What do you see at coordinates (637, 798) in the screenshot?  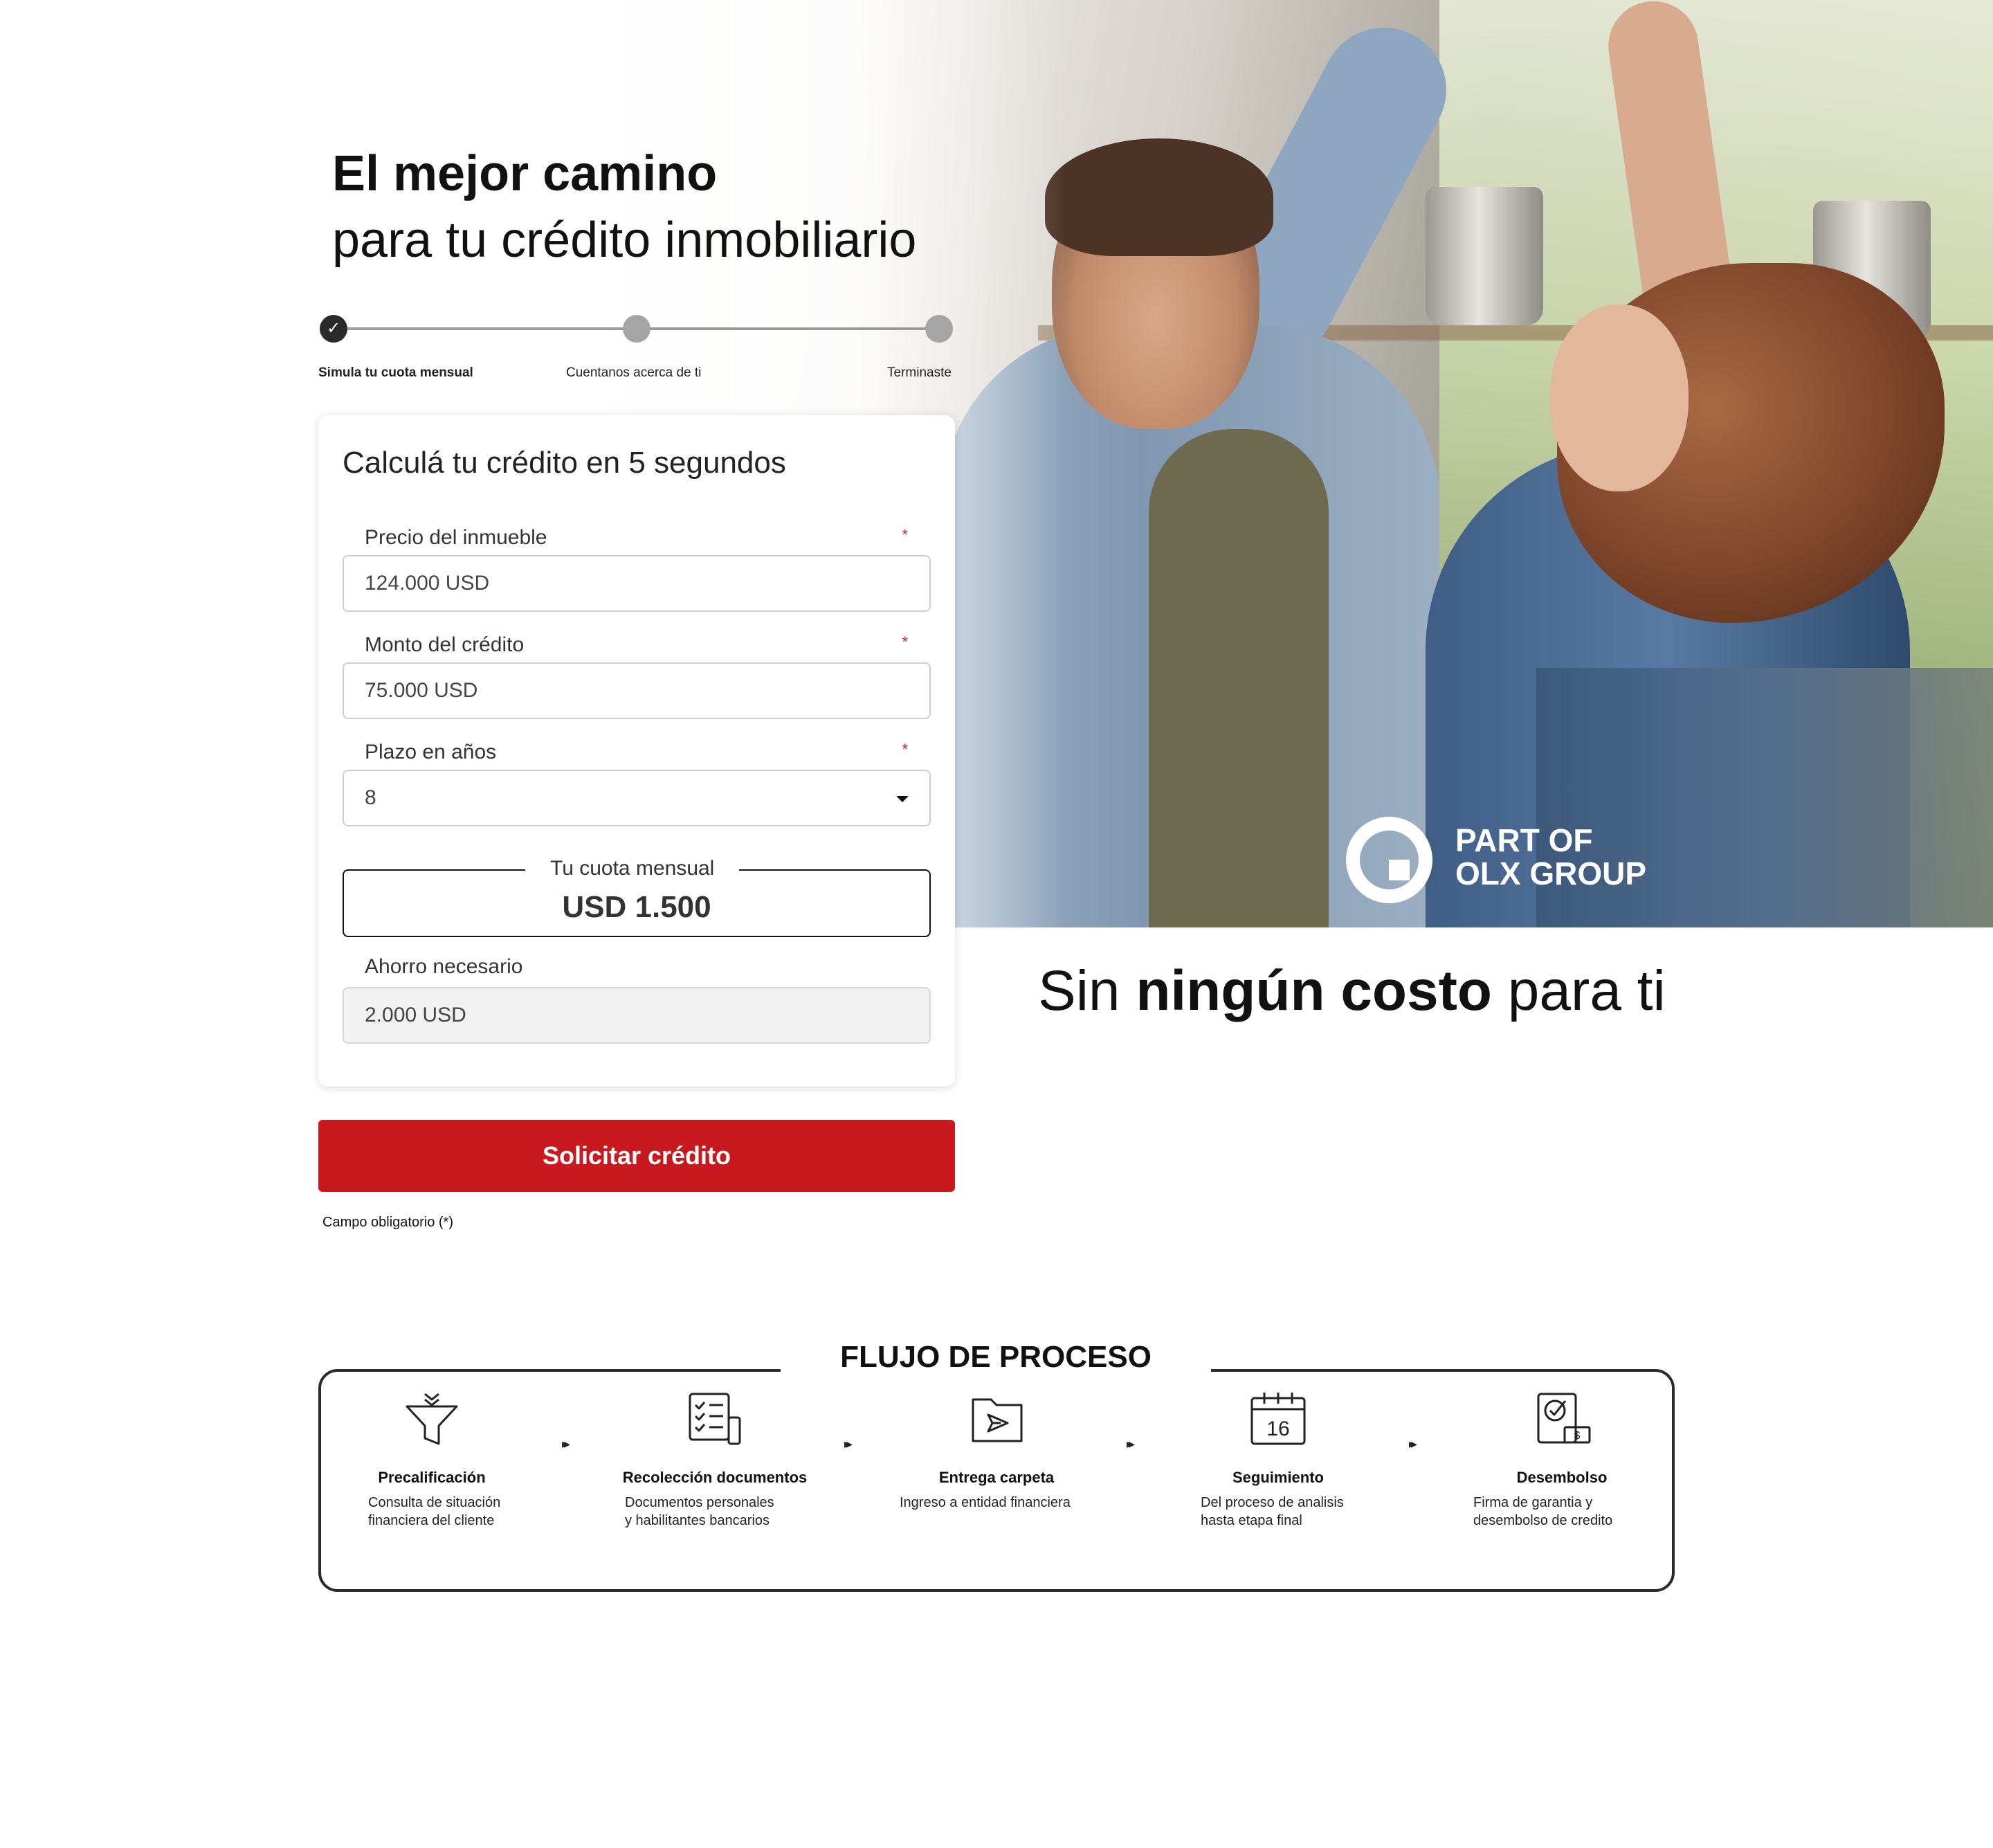 I see `term-select: 8` at bounding box center [637, 798].